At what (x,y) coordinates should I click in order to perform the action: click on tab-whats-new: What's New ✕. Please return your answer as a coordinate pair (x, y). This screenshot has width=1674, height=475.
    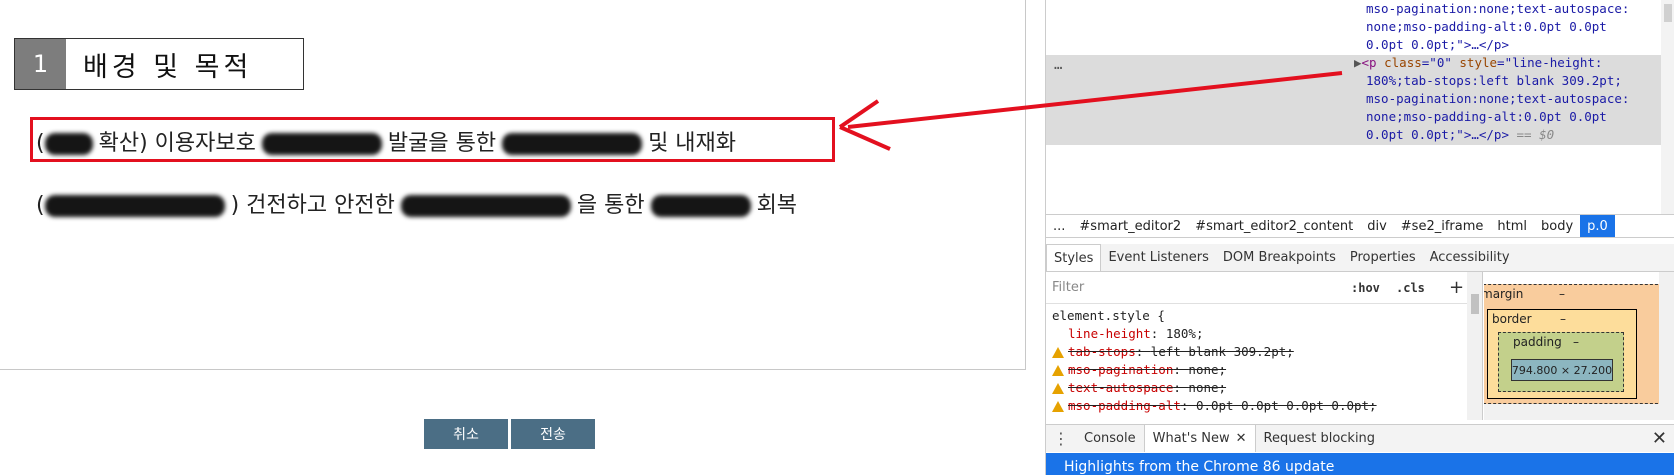
    Looking at the image, I should click on (1199, 438).